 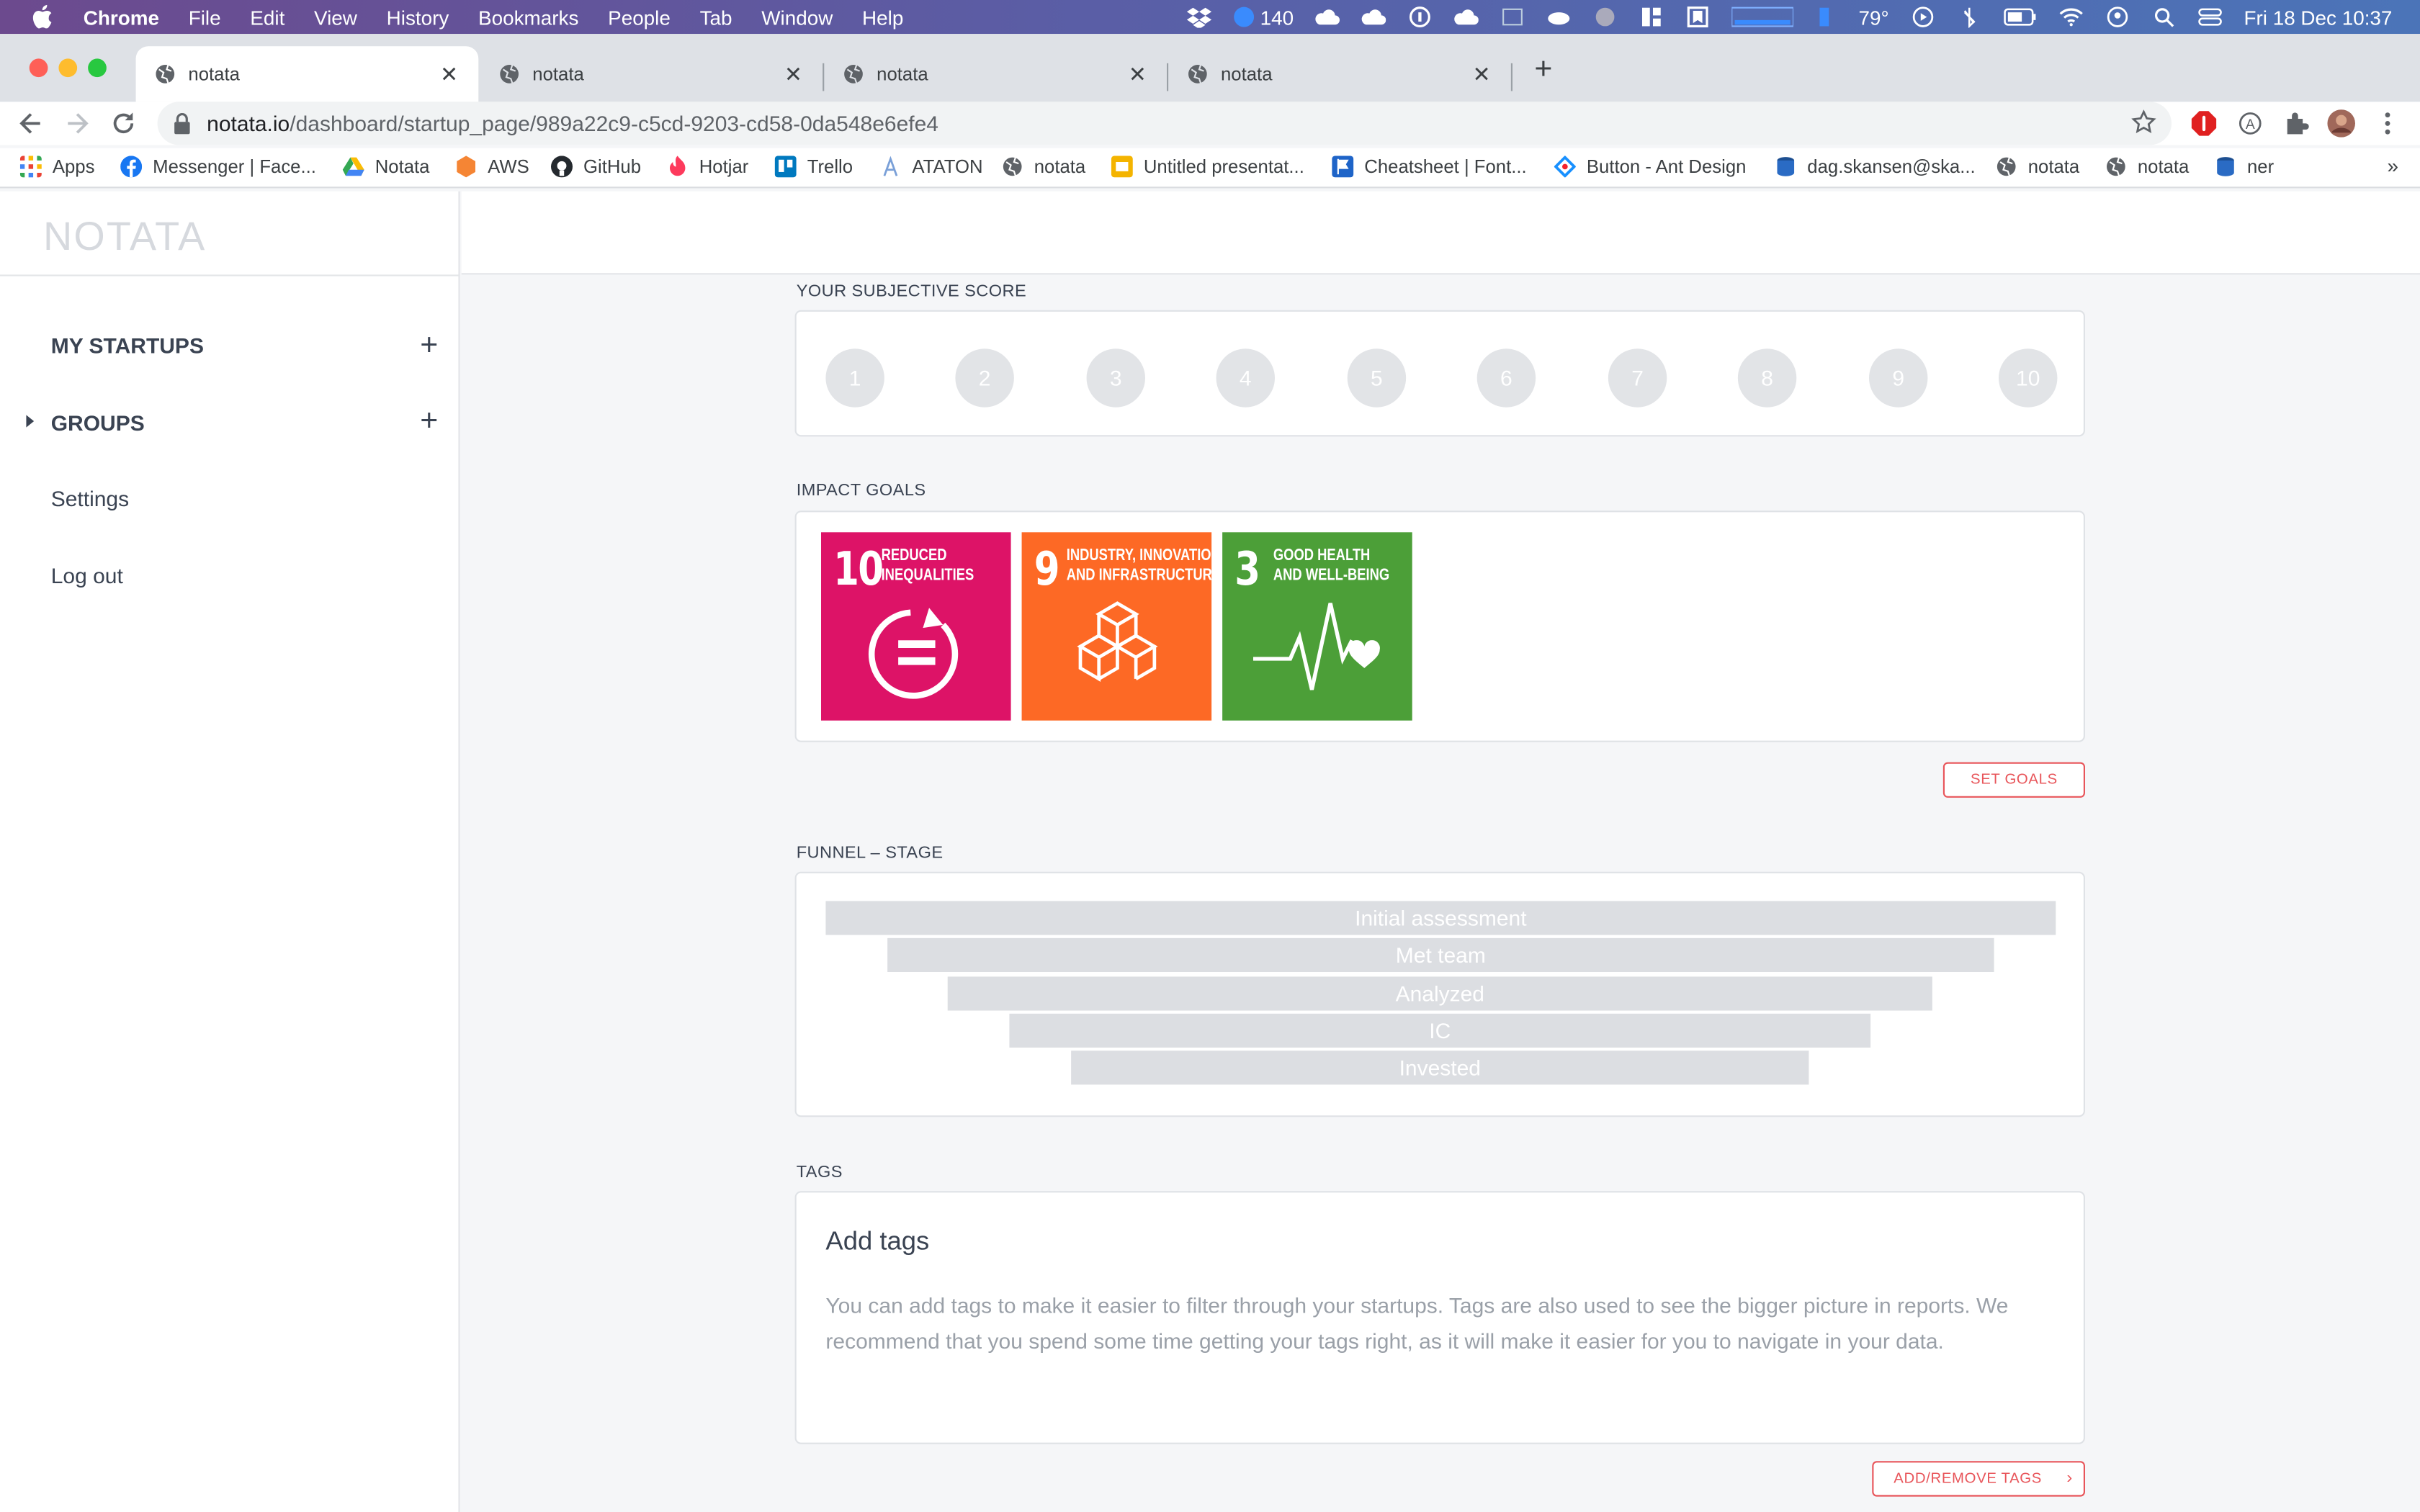 I want to click on browser-tab-1: notata ✕, so click(x=307, y=74).